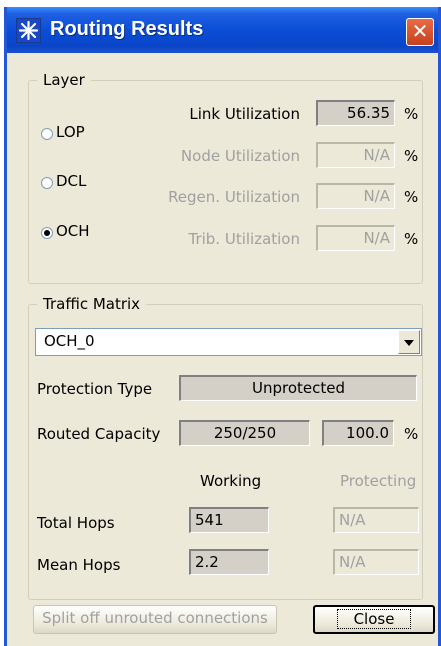  Describe the element at coordinates (76, 523) in the screenshot. I see `total-hops-label: Total Hops` at that location.